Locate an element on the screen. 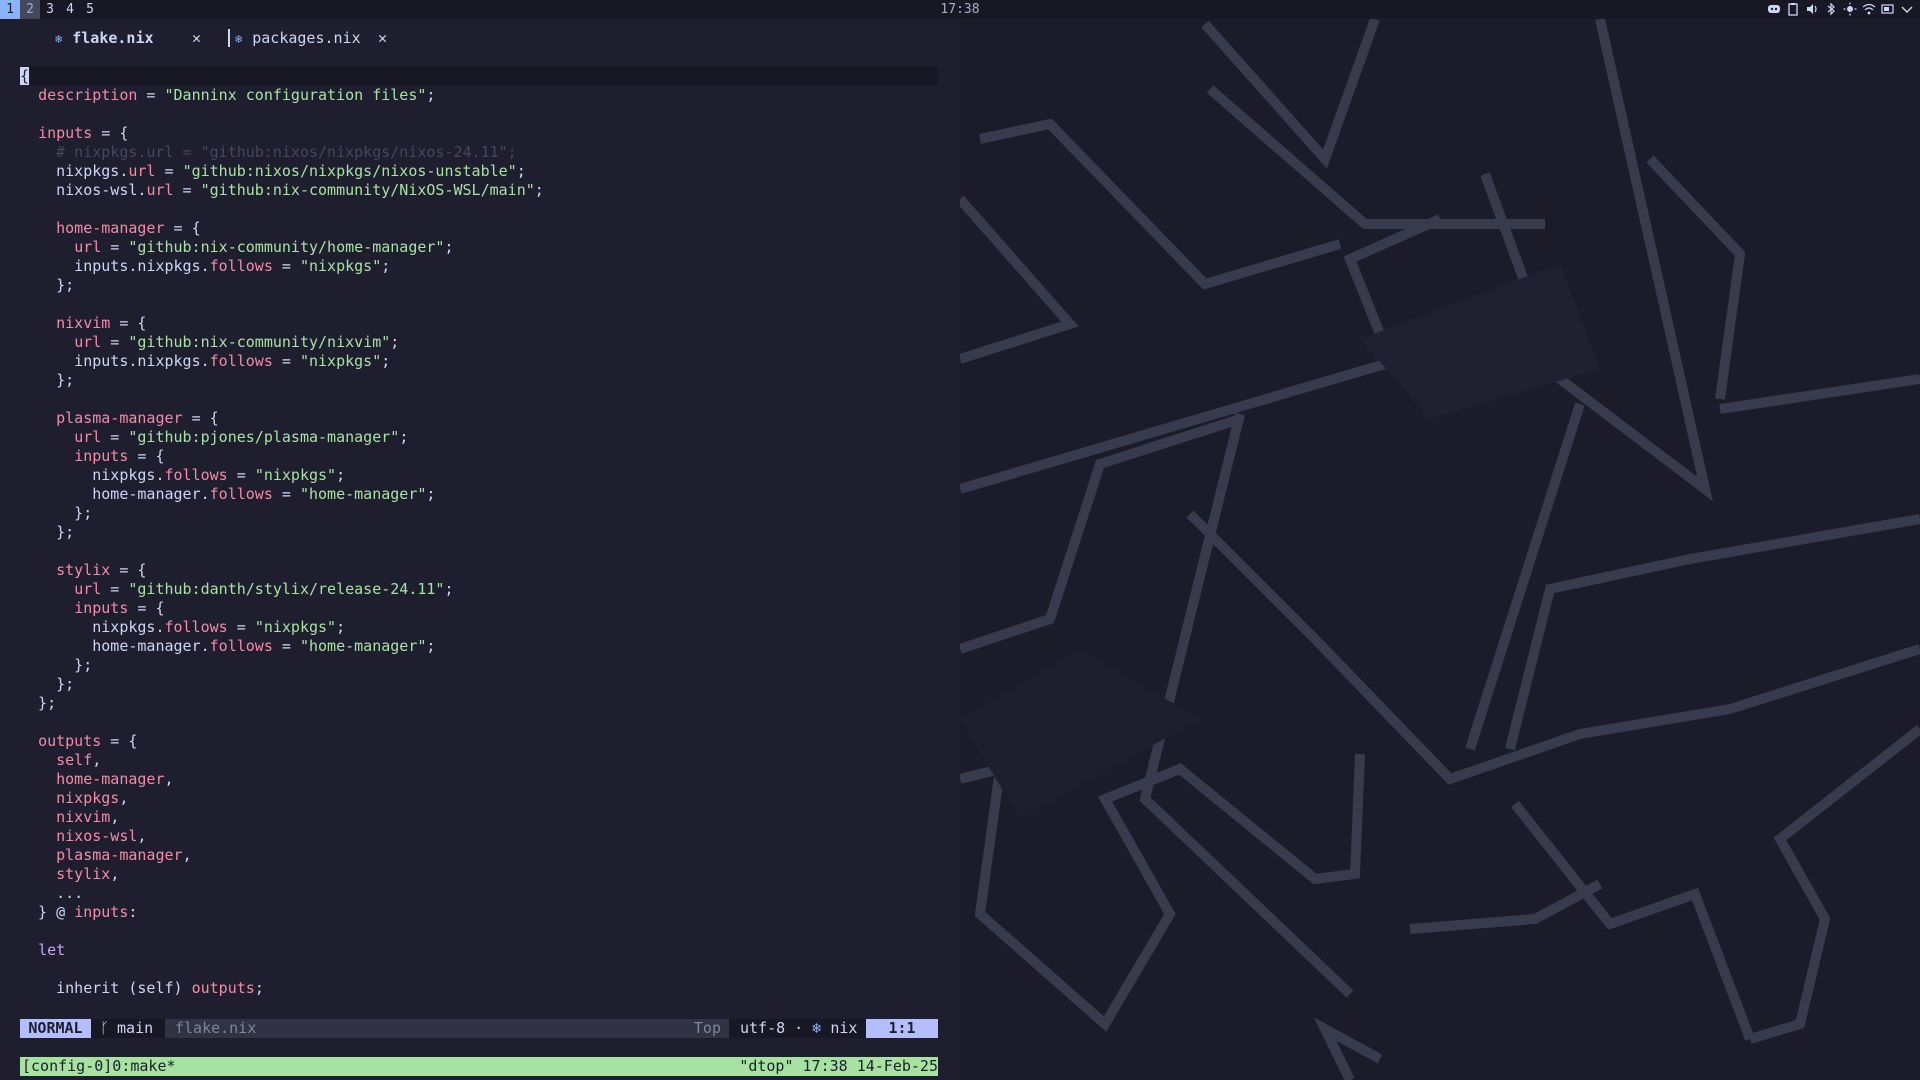  code-line: plasma-manager = { is located at coordinates (479, 418).